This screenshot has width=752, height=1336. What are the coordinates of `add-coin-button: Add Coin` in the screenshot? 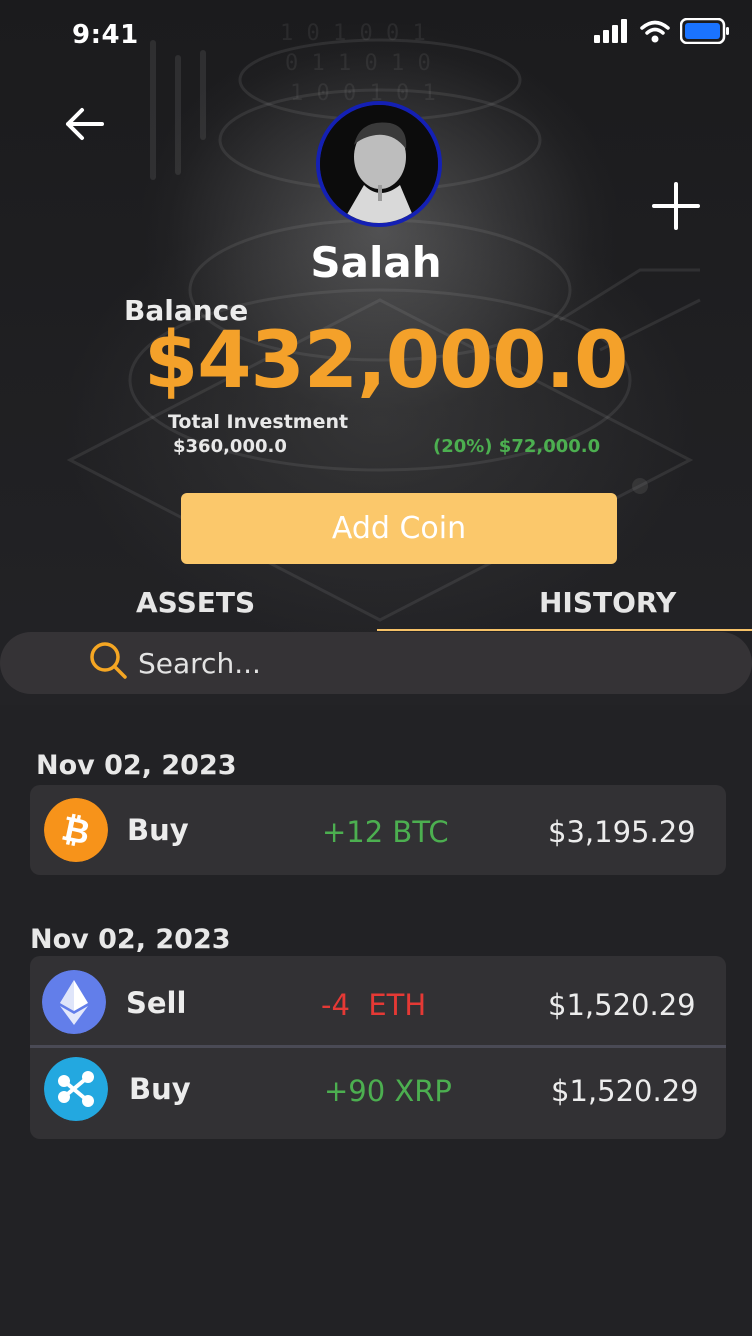 It's located at (399, 528).